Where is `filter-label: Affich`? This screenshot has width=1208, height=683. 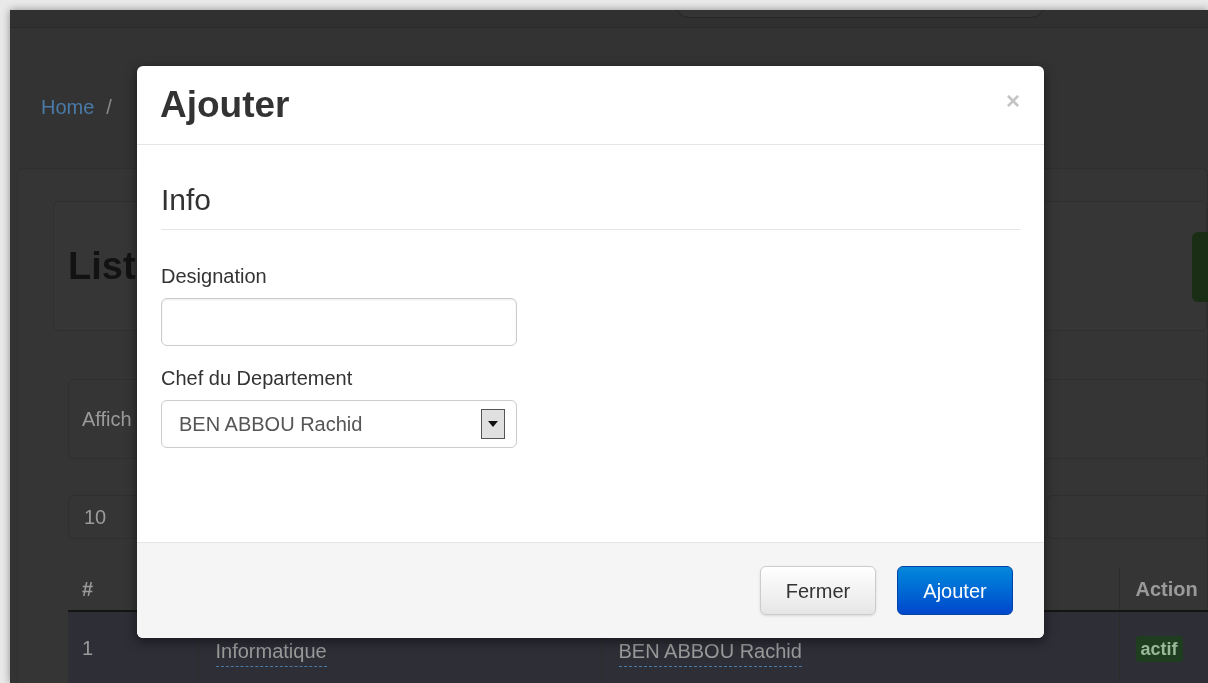
filter-label: Affich is located at coordinates (107, 419).